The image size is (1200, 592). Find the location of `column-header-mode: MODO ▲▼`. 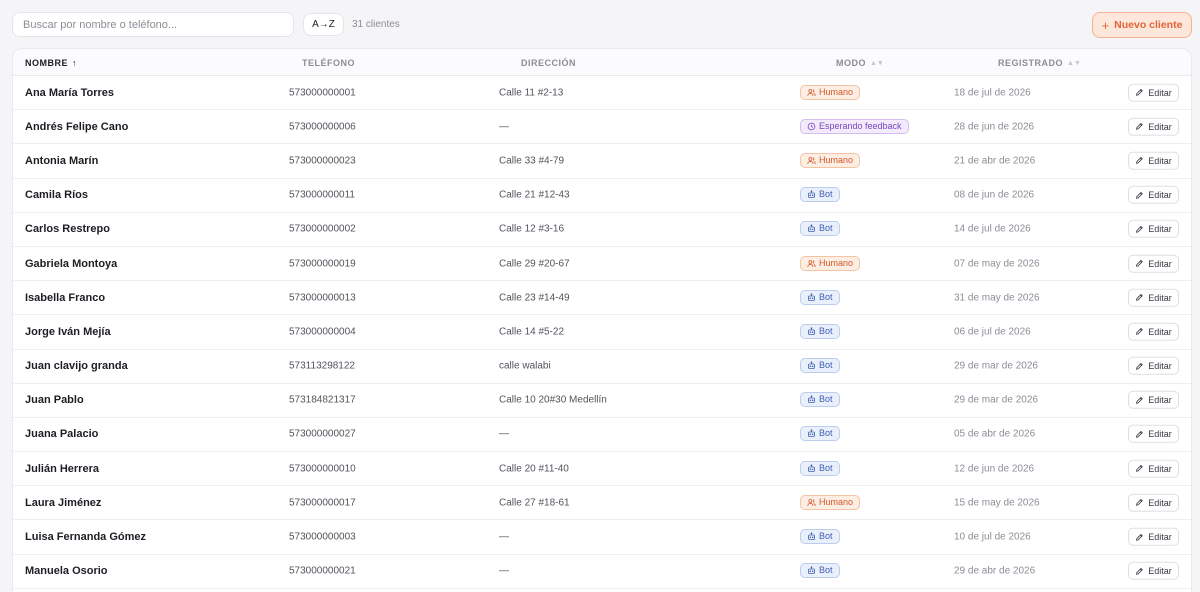

column-header-mode: MODO ▲▼ is located at coordinates (860, 63).